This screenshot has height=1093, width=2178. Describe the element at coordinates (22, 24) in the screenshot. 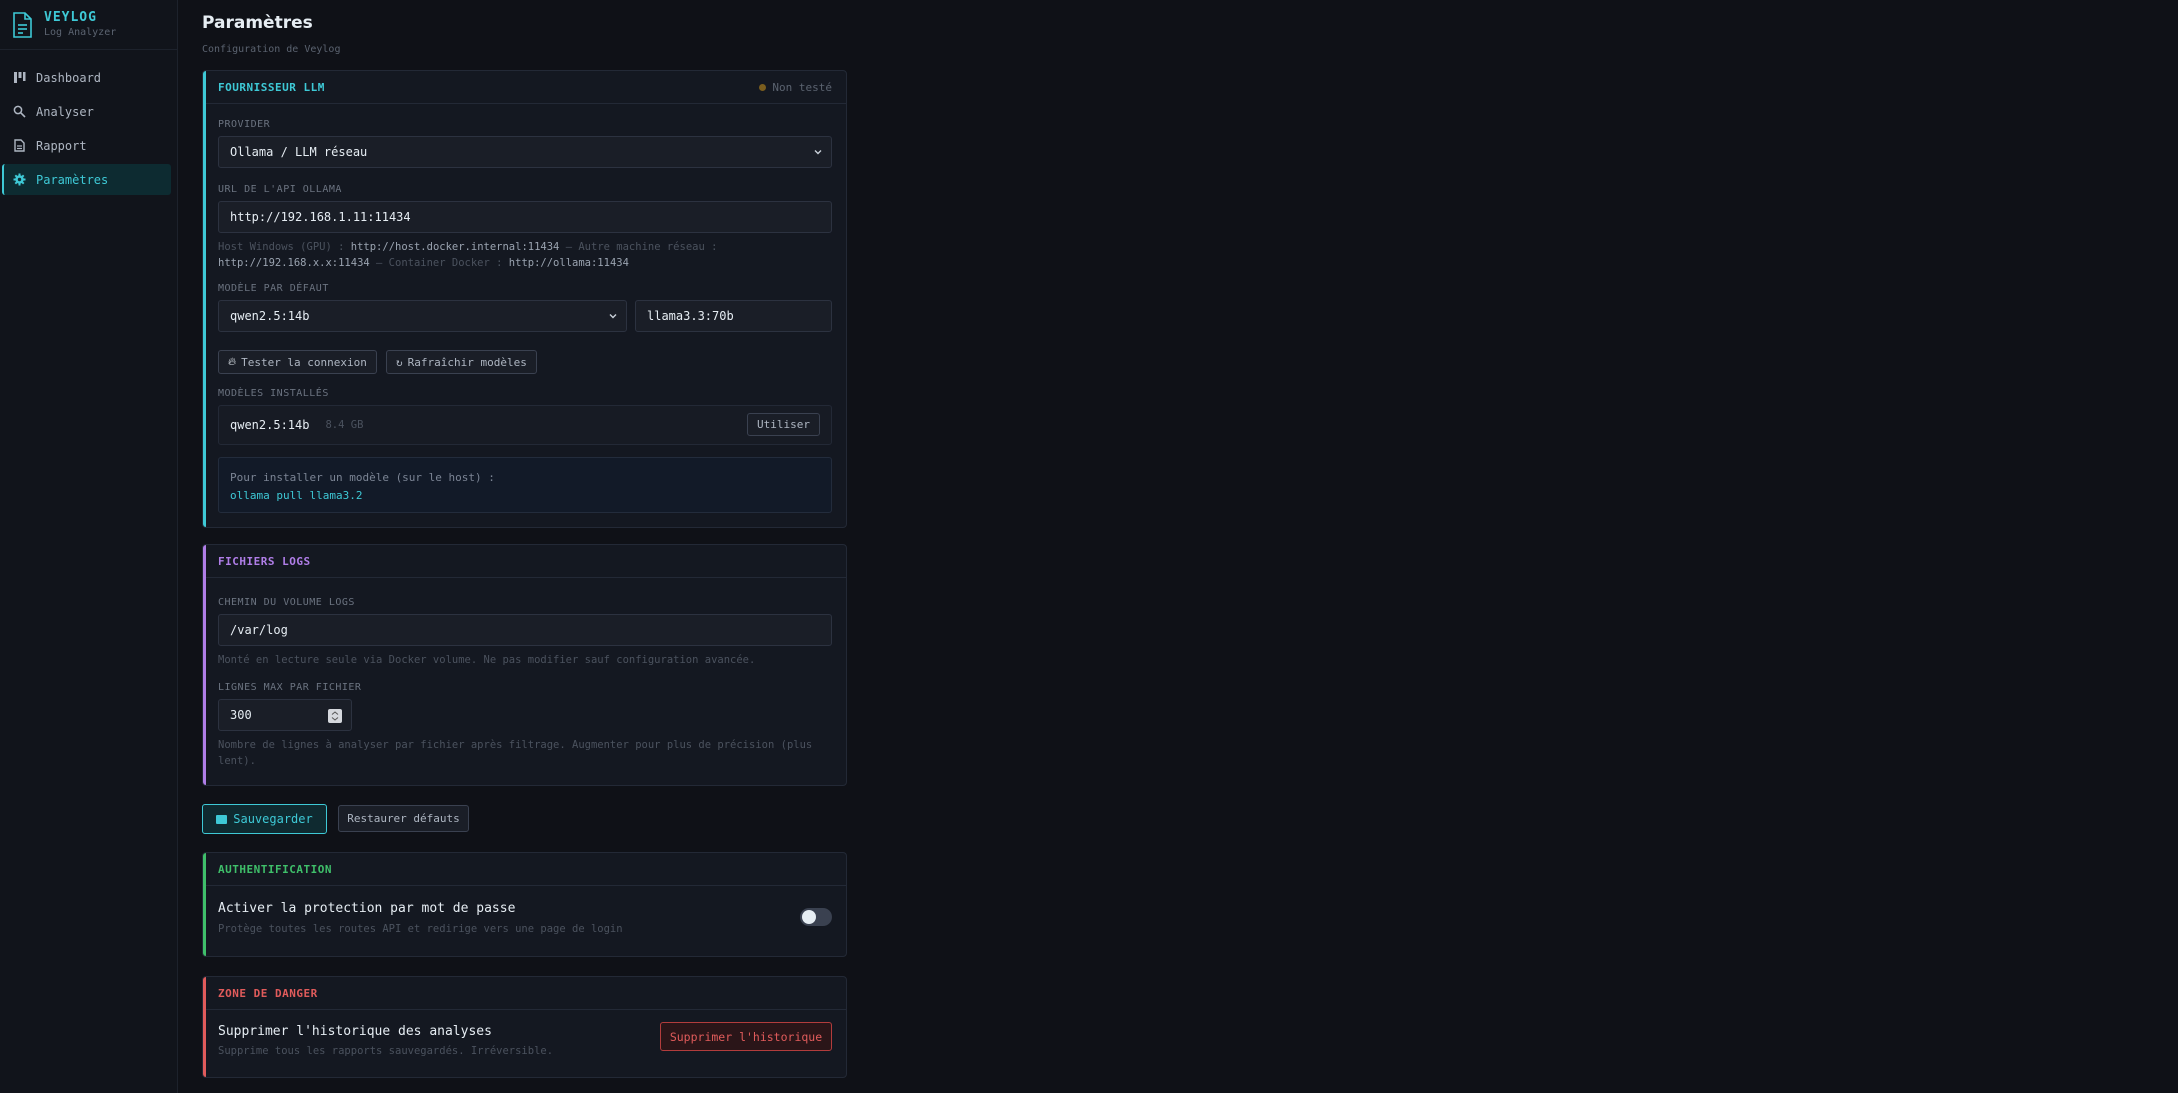

I see `logo-file-icon` at that location.